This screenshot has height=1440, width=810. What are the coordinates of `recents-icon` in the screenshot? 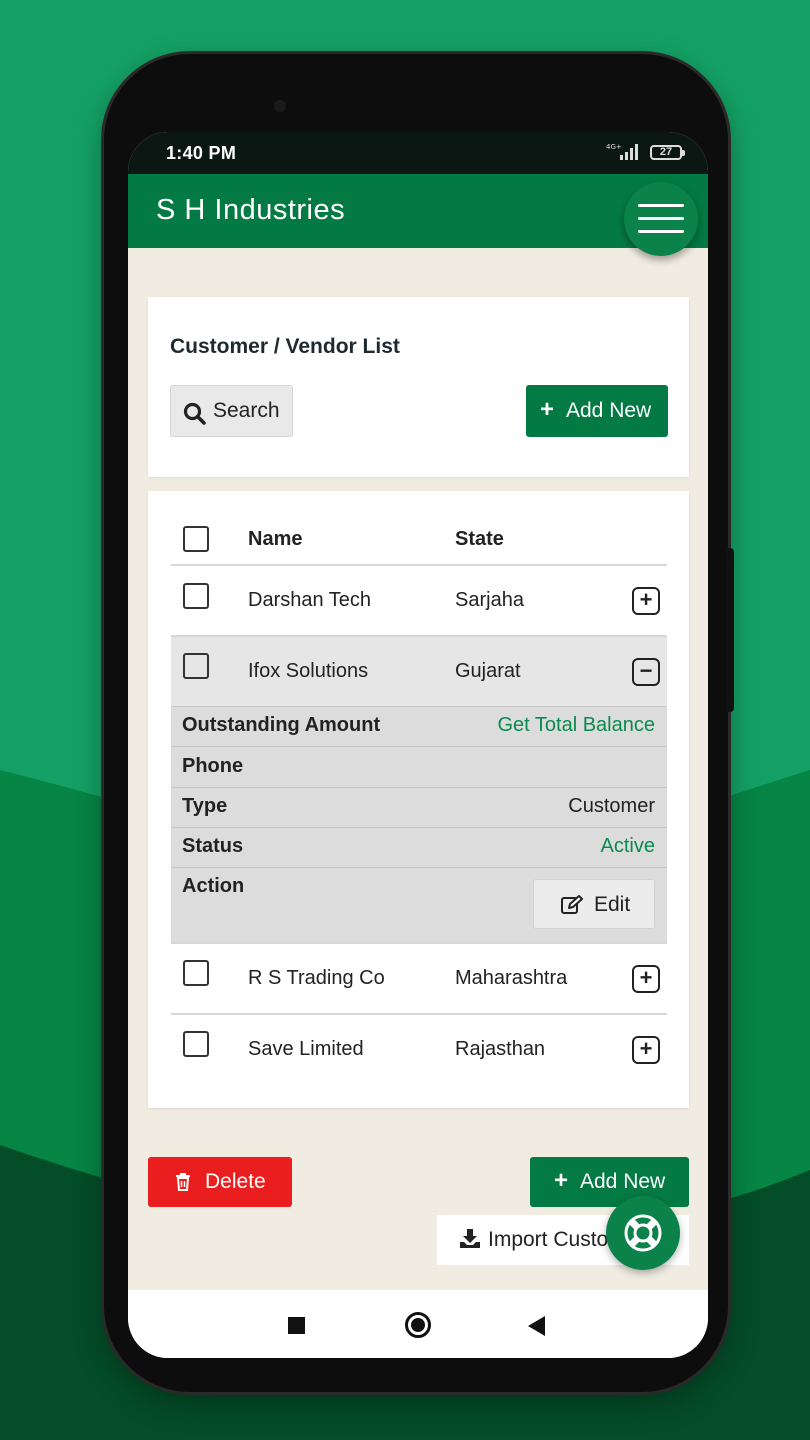 It's located at (296, 1325).